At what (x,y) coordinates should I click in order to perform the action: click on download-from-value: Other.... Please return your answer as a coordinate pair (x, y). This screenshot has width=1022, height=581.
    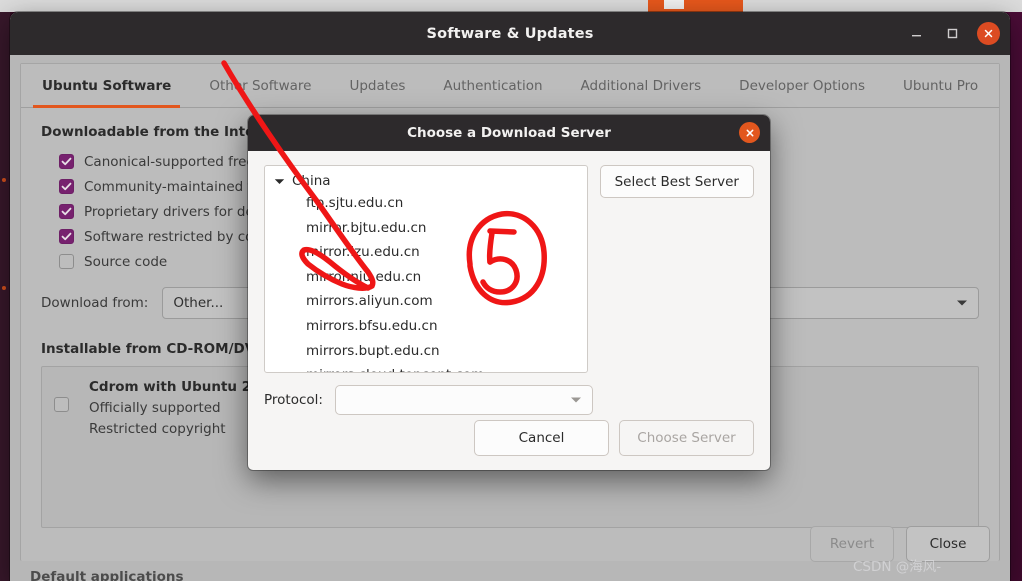
    Looking at the image, I should click on (198, 303).